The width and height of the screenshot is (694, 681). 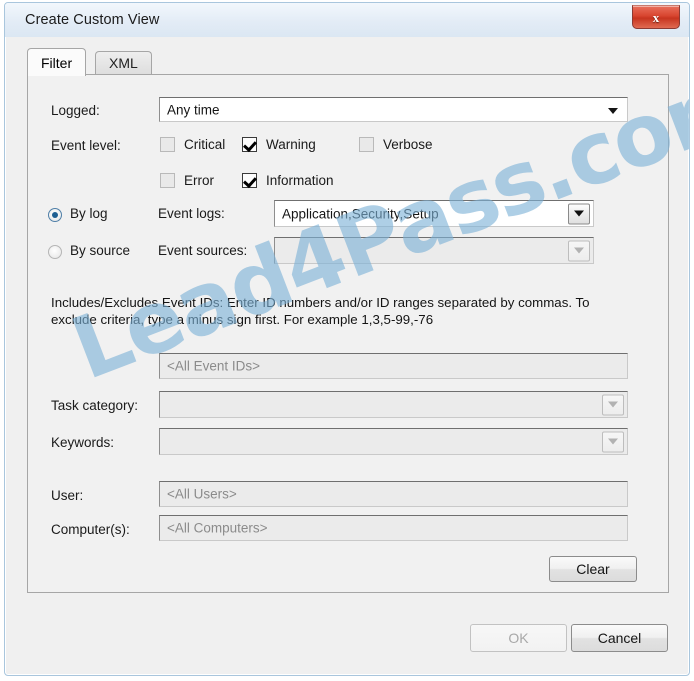 What do you see at coordinates (593, 569) in the screenshot?
I see `clear-button: Clear` at bounding box center [593, 569].